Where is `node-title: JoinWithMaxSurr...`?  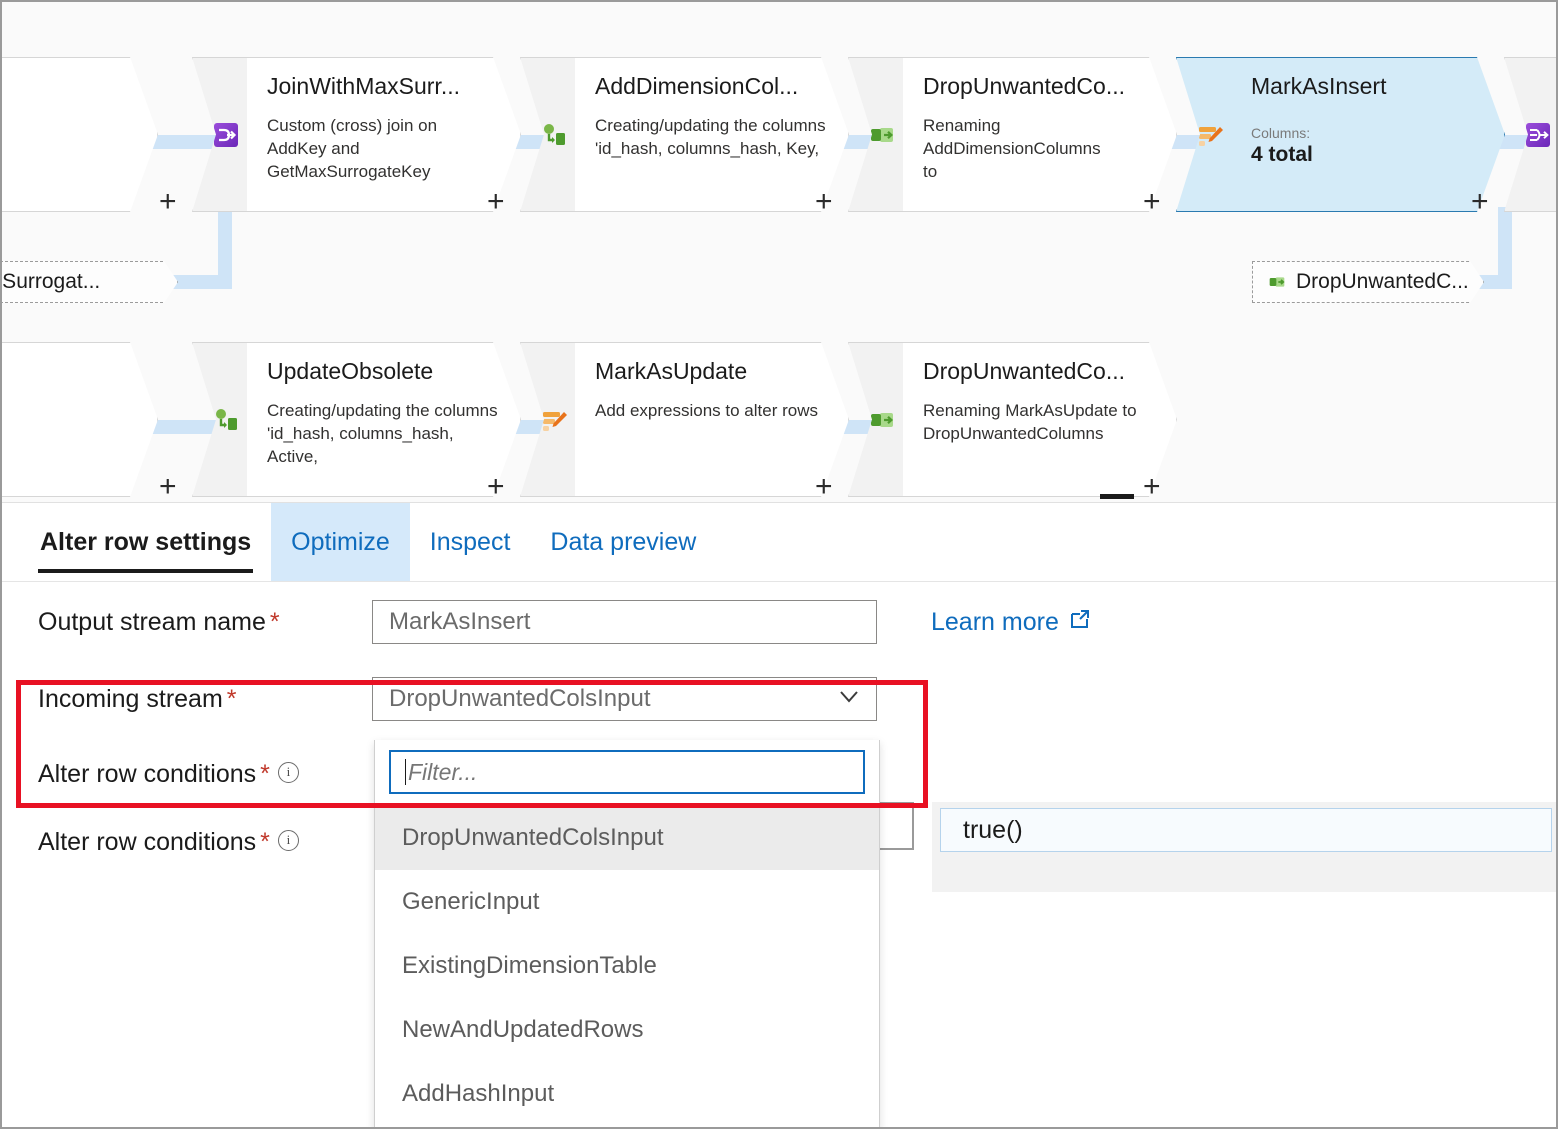 node-title: JoinWithMaxSurr... is located at coordinates (363, 86).